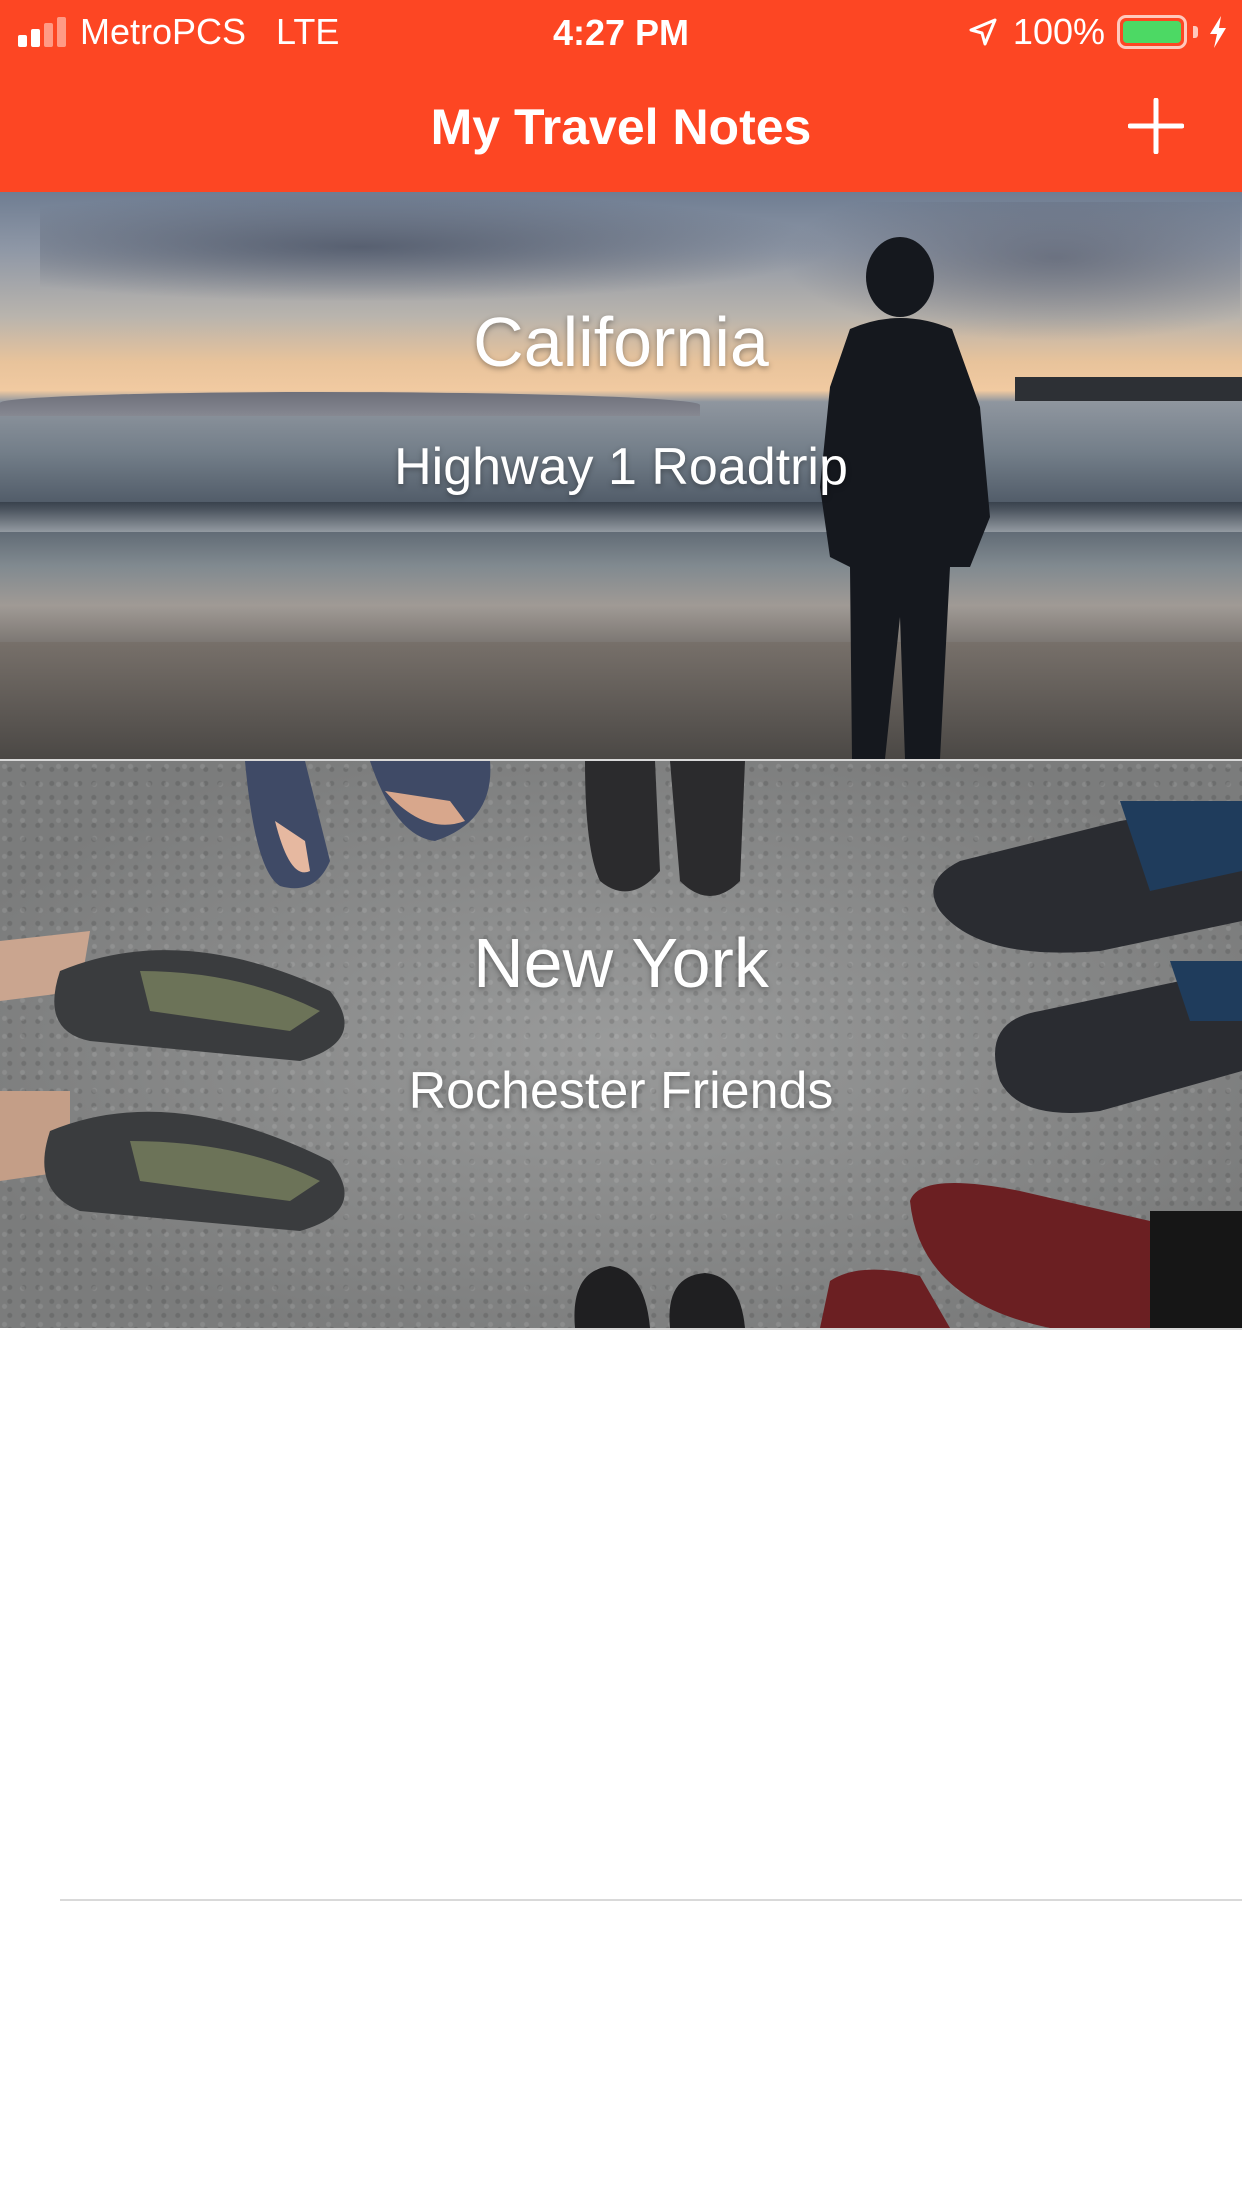  I want to click on battery-level-fill, so click(1152, 32).